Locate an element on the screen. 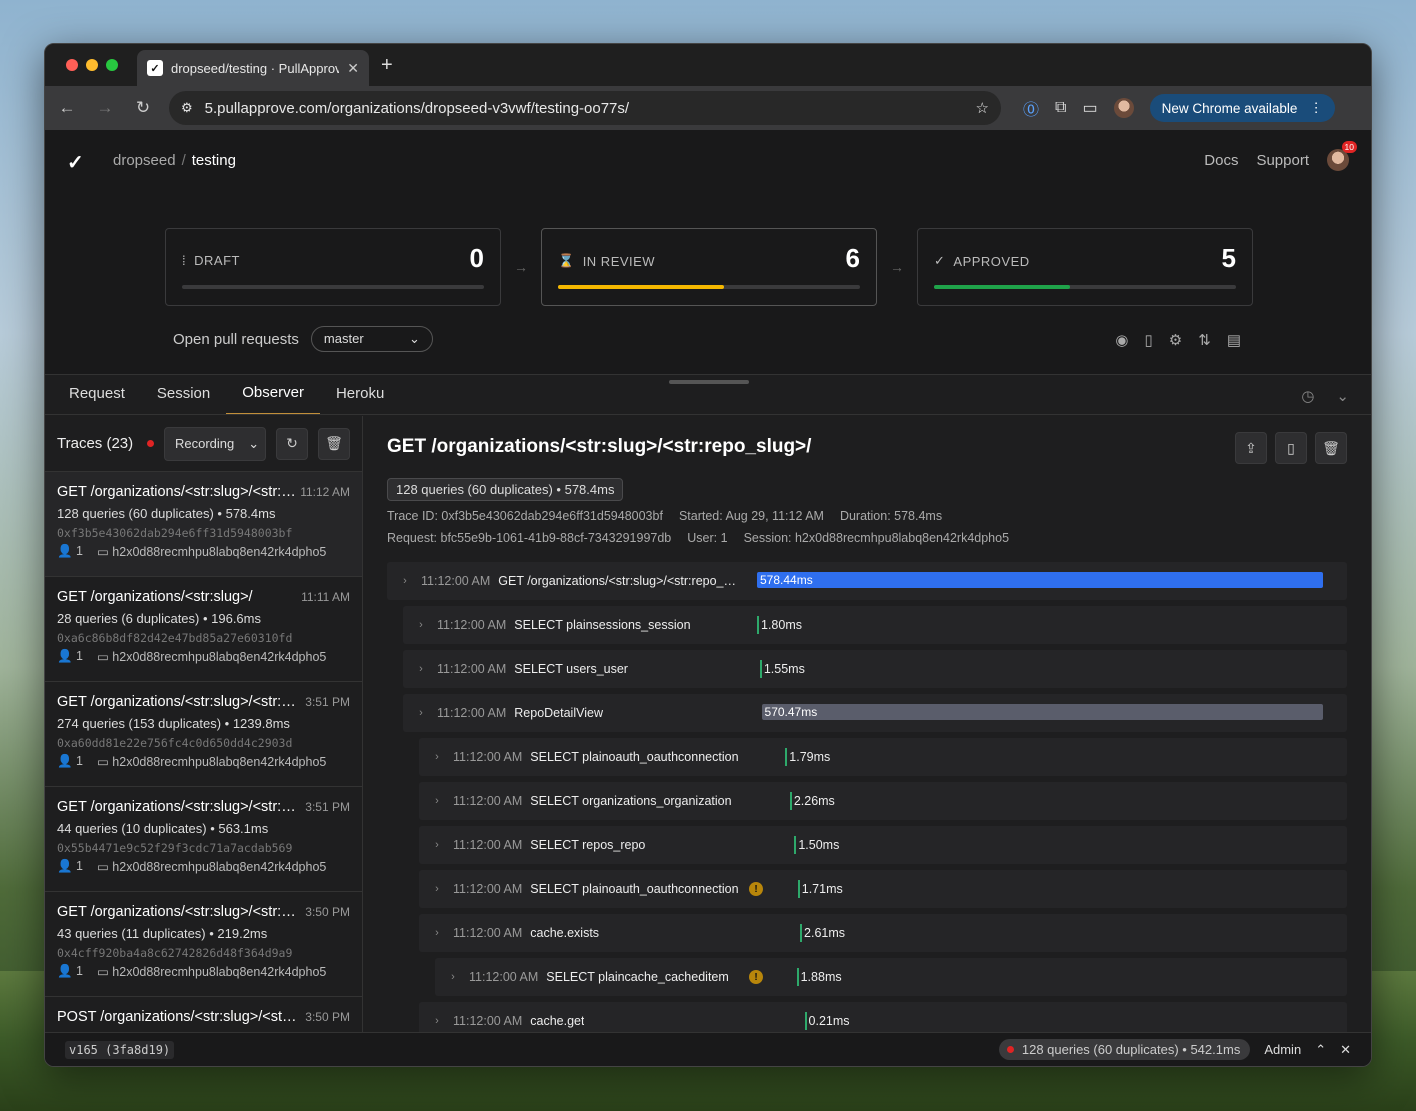 Image resolution: width=1416 pixels, height=1111 pixels. approved-card: ✓ APPROVED 5 is located at coordinates (1085, 267).